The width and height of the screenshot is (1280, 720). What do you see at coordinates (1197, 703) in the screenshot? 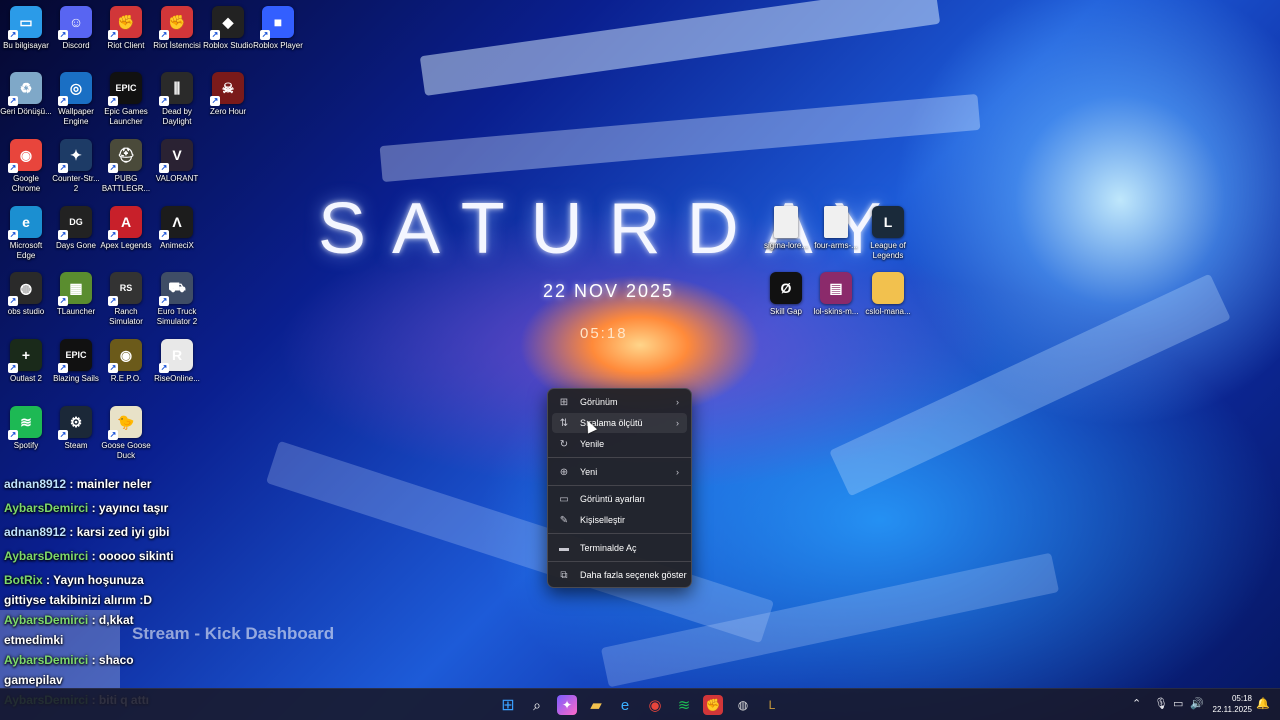
I see `volume-icon: 🔊` at bounding box center [1197, 703].